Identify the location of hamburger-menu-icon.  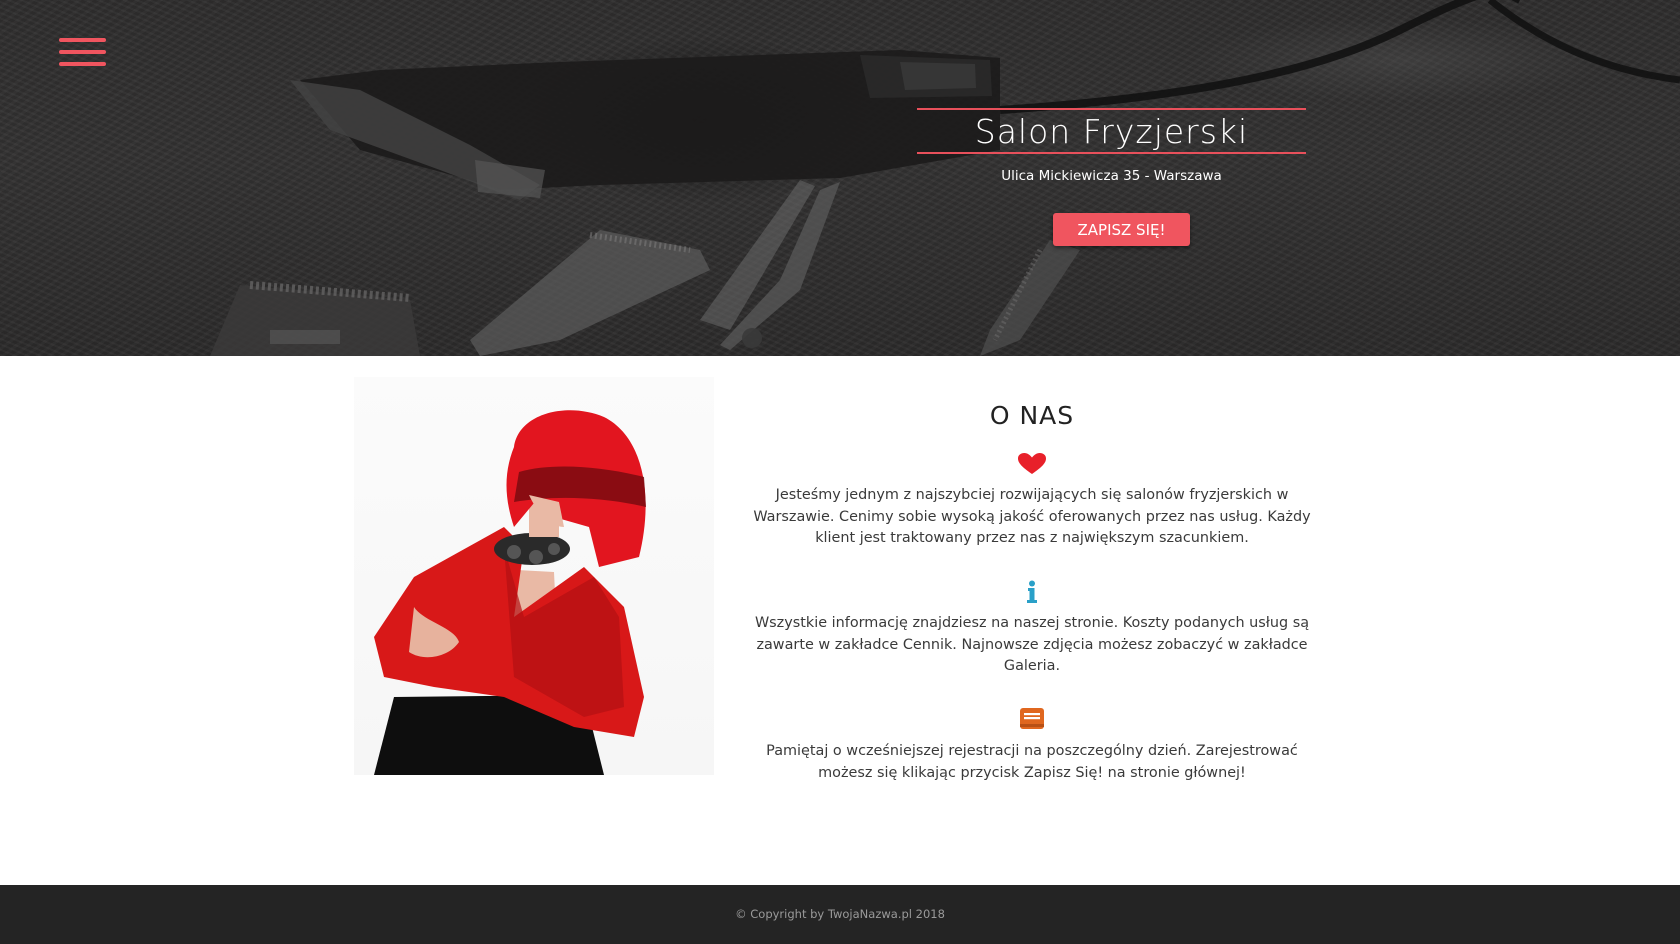
(82, 52).